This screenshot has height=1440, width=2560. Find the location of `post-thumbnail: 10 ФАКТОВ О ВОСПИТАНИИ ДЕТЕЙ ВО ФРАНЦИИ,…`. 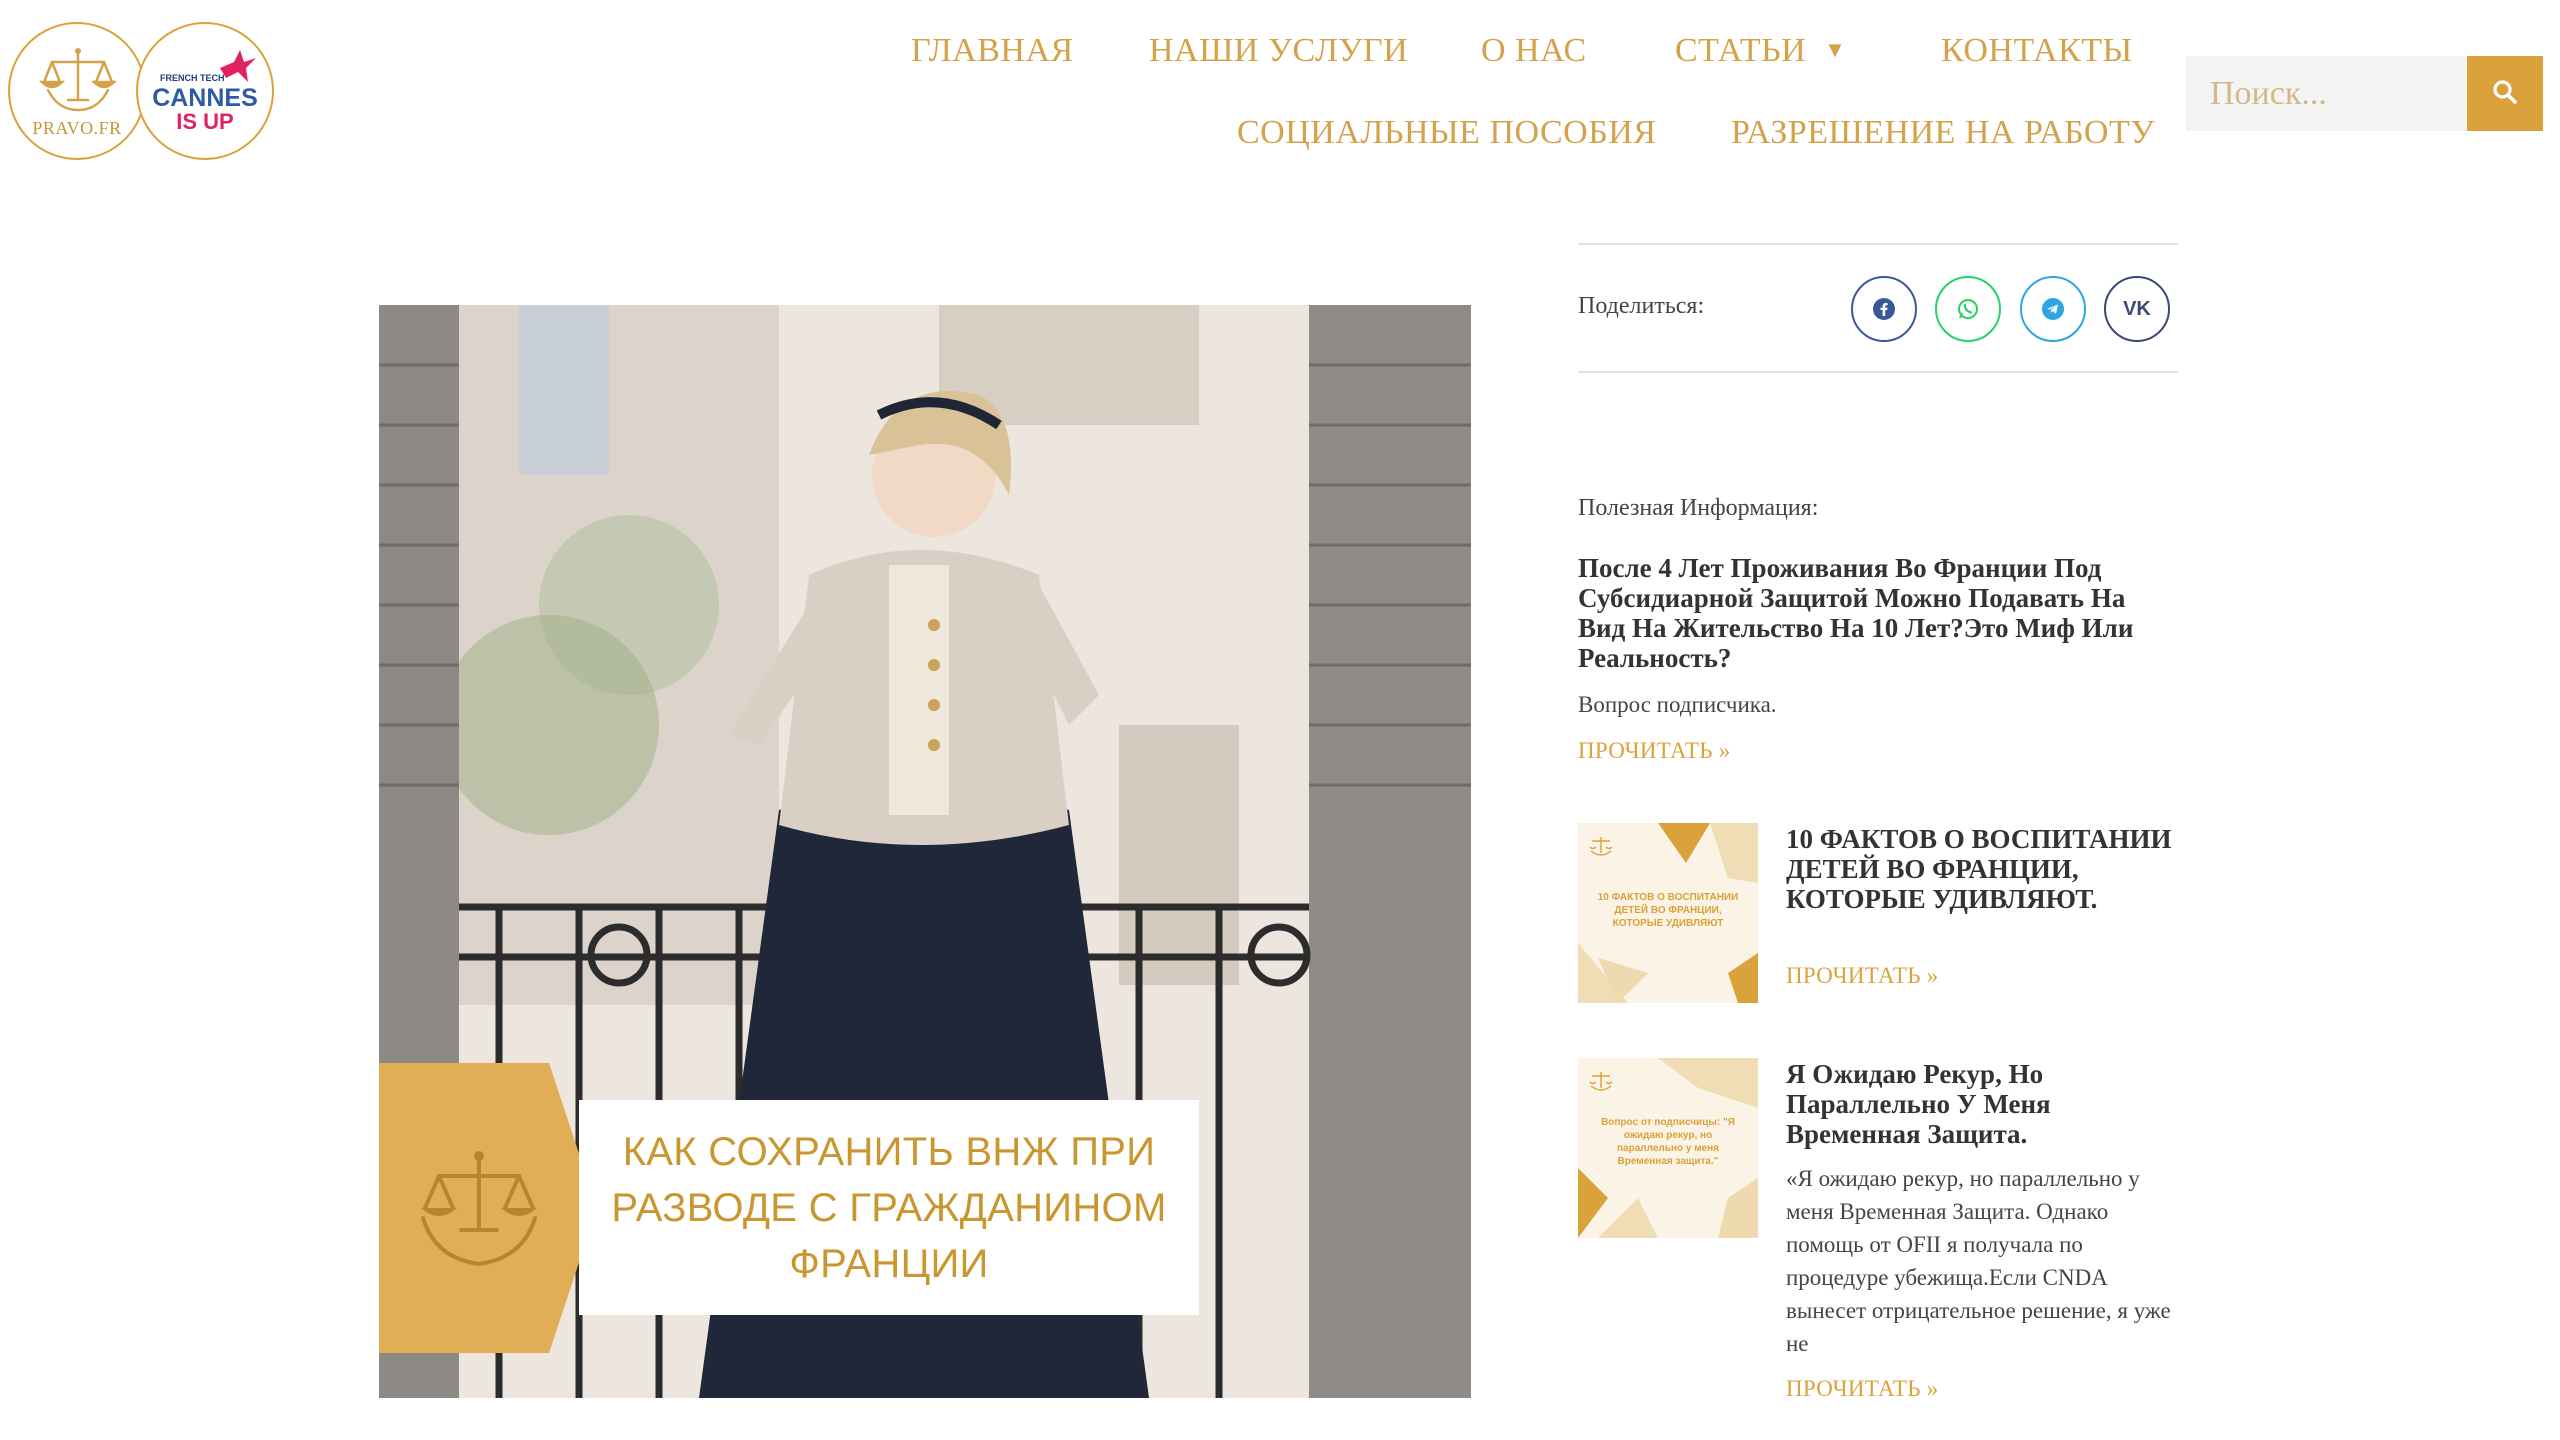

post-thumbnail: 10 ФАКТОВ О ВОСПИТАНИИ ДЕТЕЙ ВО ФРАНЦИИ,… is located at coordinates (1668, 913).